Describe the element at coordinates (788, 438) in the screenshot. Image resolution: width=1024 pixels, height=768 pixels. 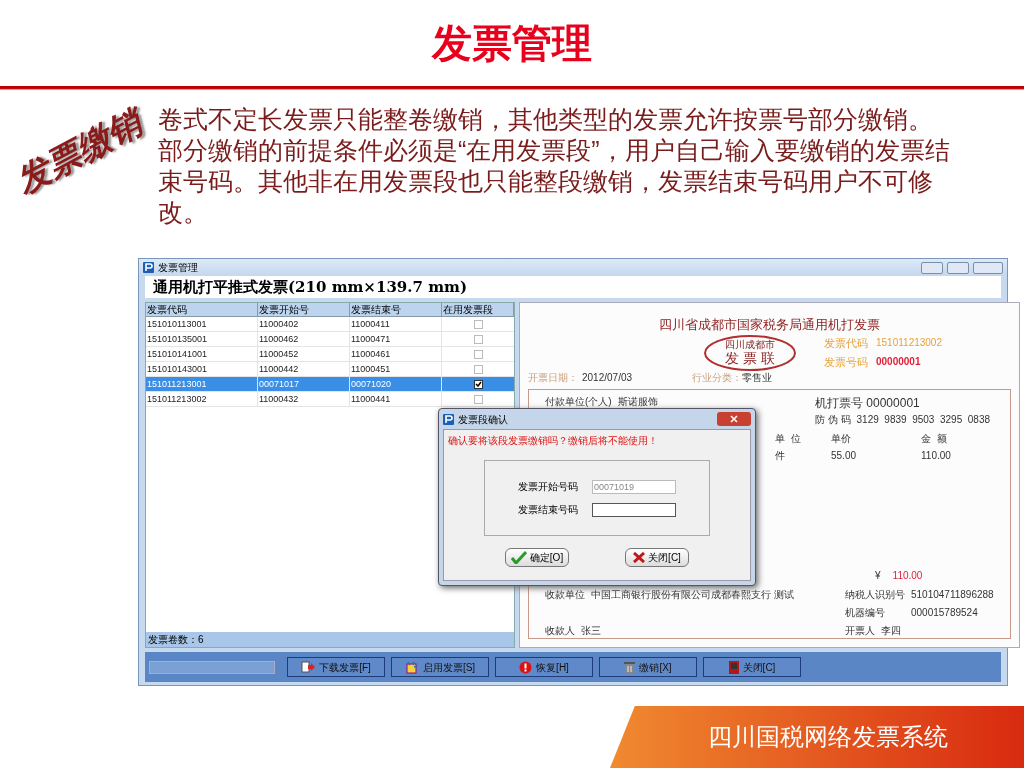
I see `unit-header: 单 位` at that location.